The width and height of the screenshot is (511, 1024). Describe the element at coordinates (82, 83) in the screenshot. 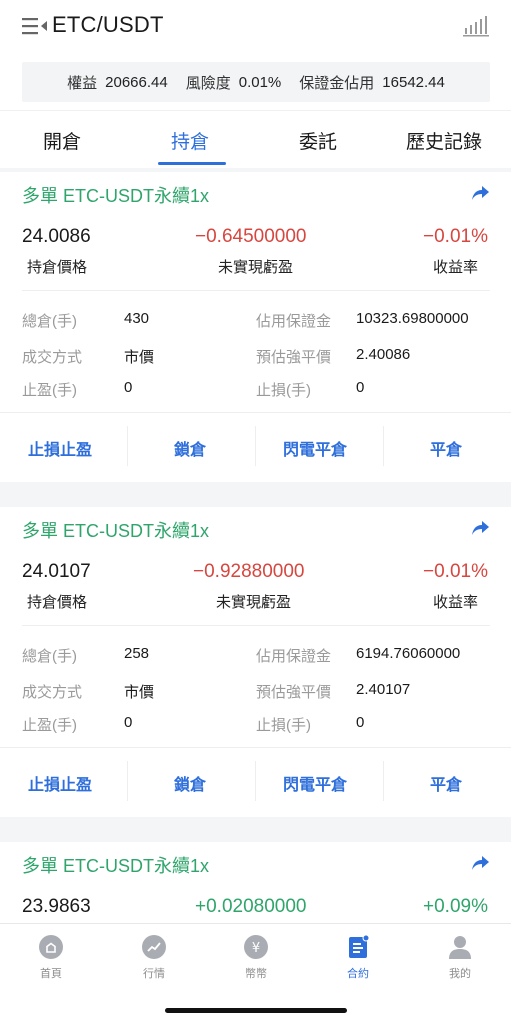

I see `equity-label: 權益` at that location.